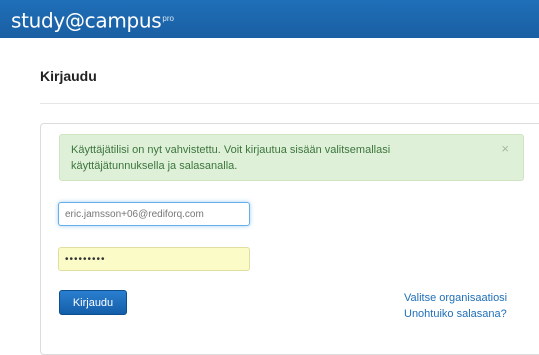 The height and width of the screenshot is (355, 539). I want to click on study-campus-logo: study@campuspro, so click(92, 20).